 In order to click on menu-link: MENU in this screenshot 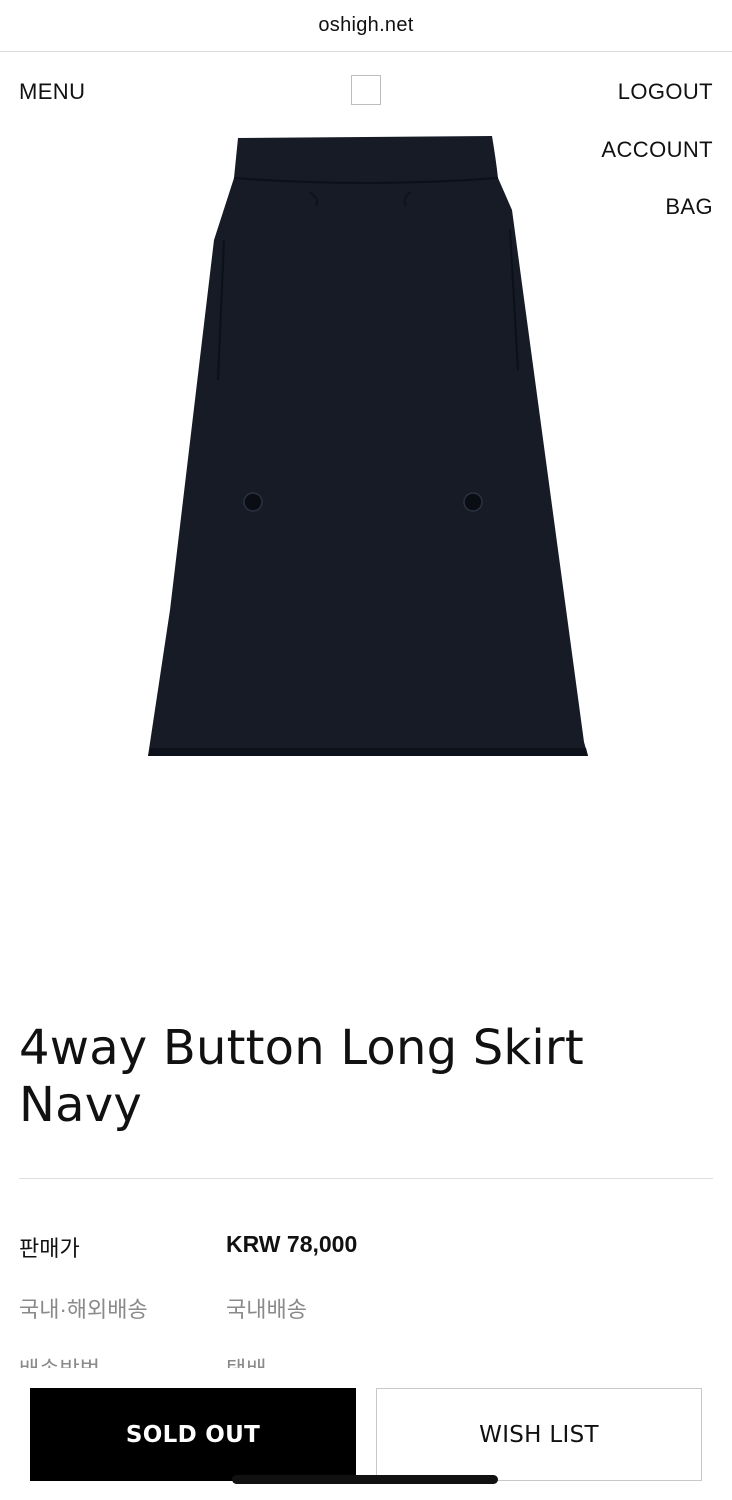, I will do `click(52, 92)`.